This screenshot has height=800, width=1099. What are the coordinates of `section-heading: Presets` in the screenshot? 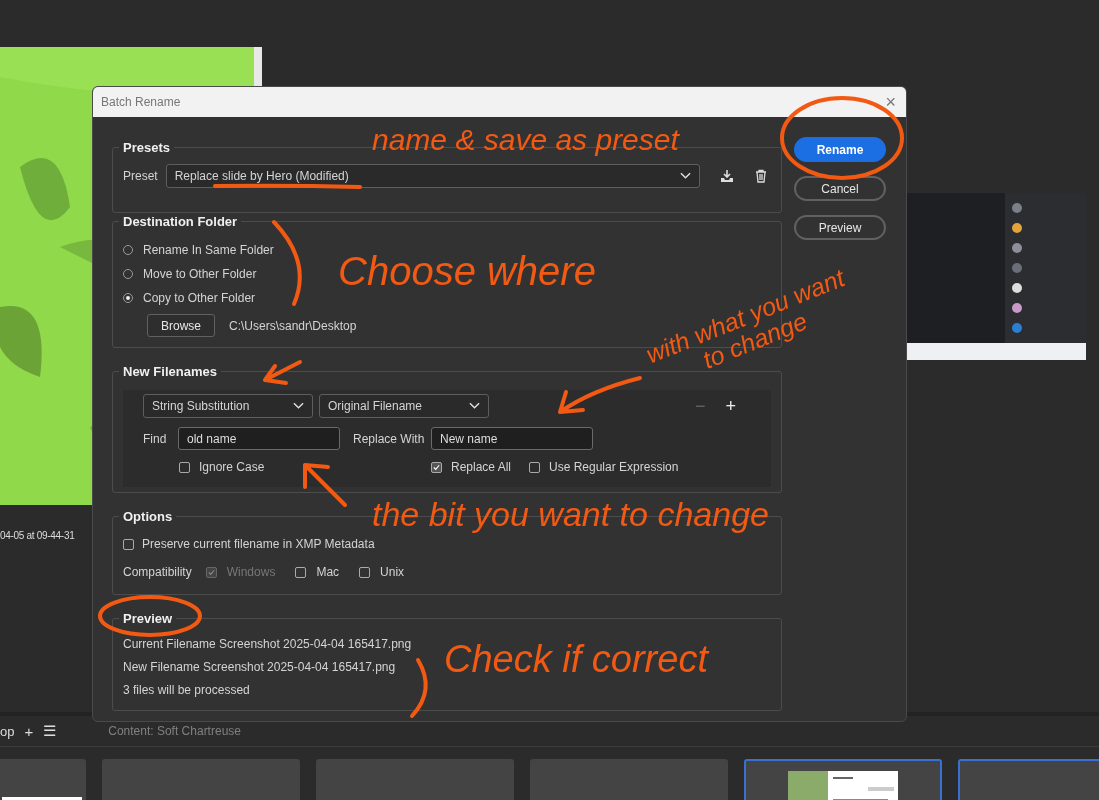 It's located at (146, 147).